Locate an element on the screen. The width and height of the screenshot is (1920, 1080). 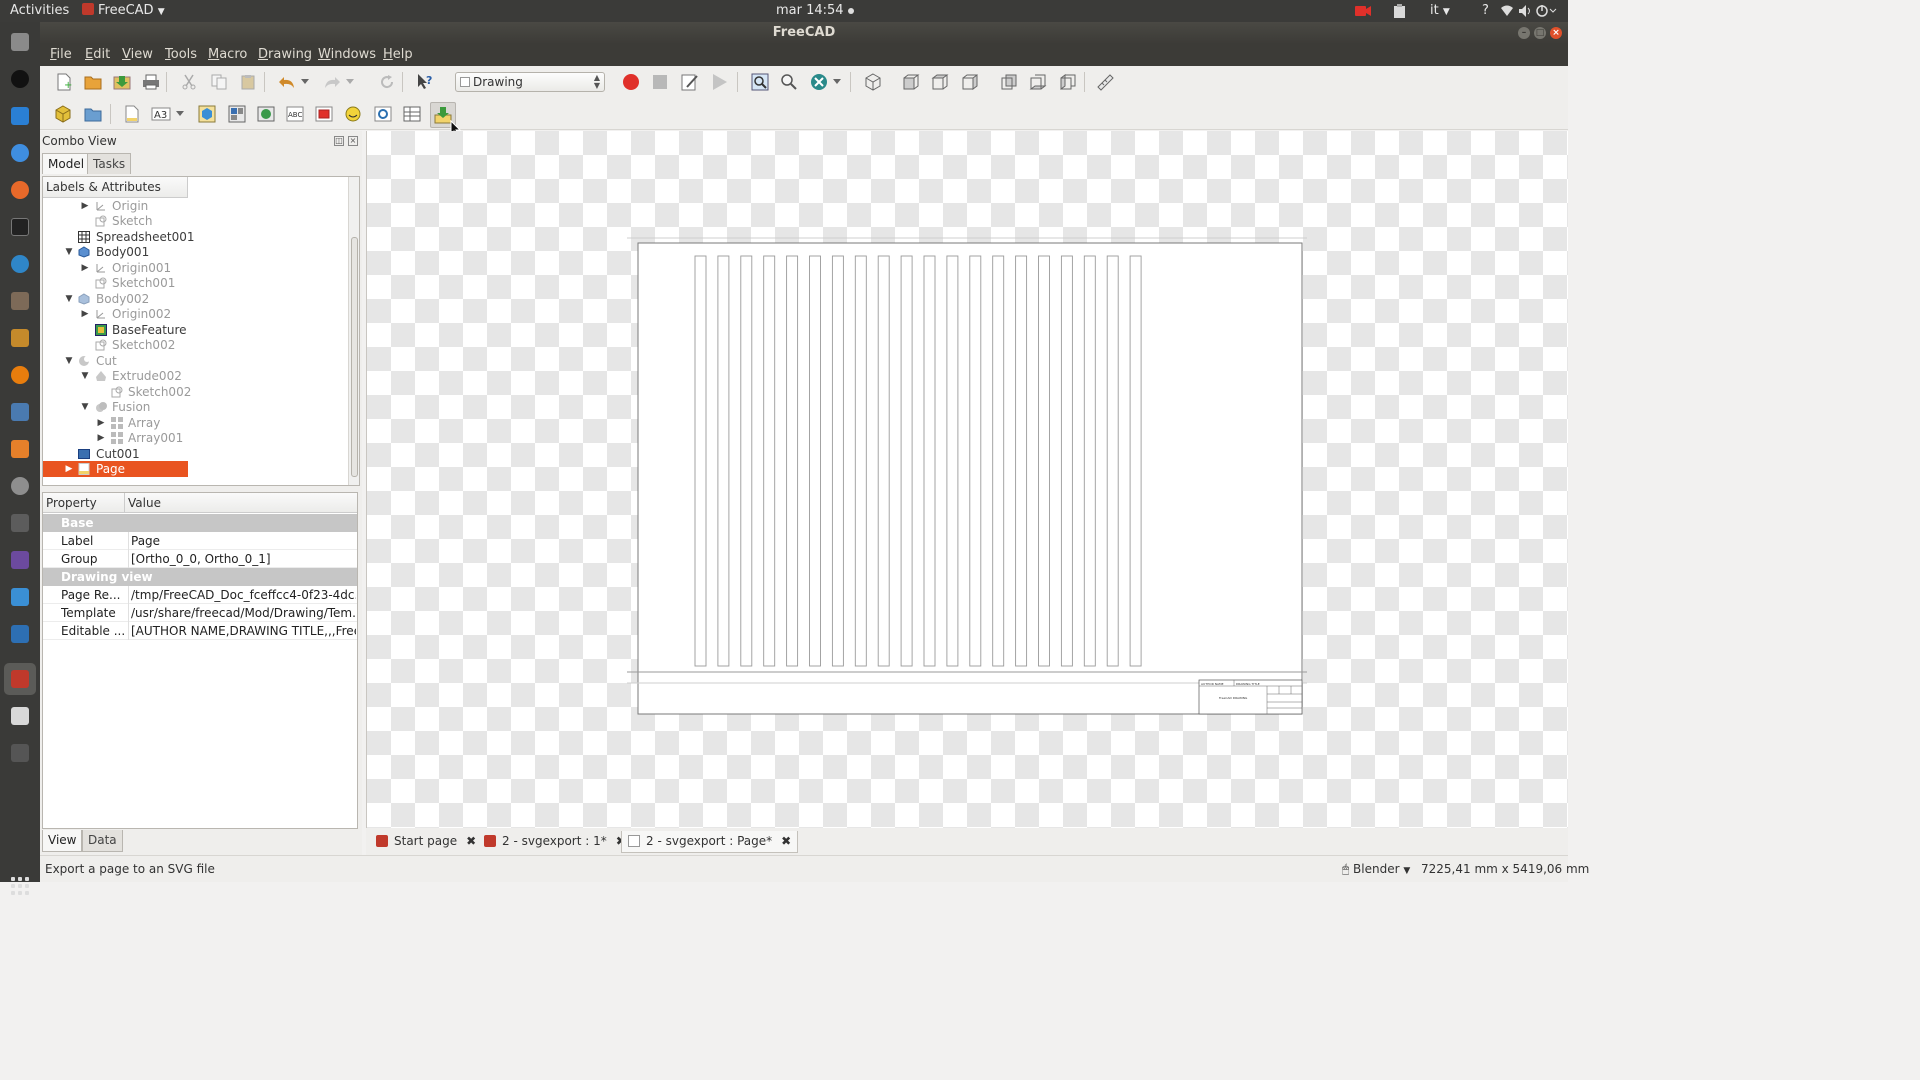
property-row-label: Label Page is located at coordinates (200, 541).